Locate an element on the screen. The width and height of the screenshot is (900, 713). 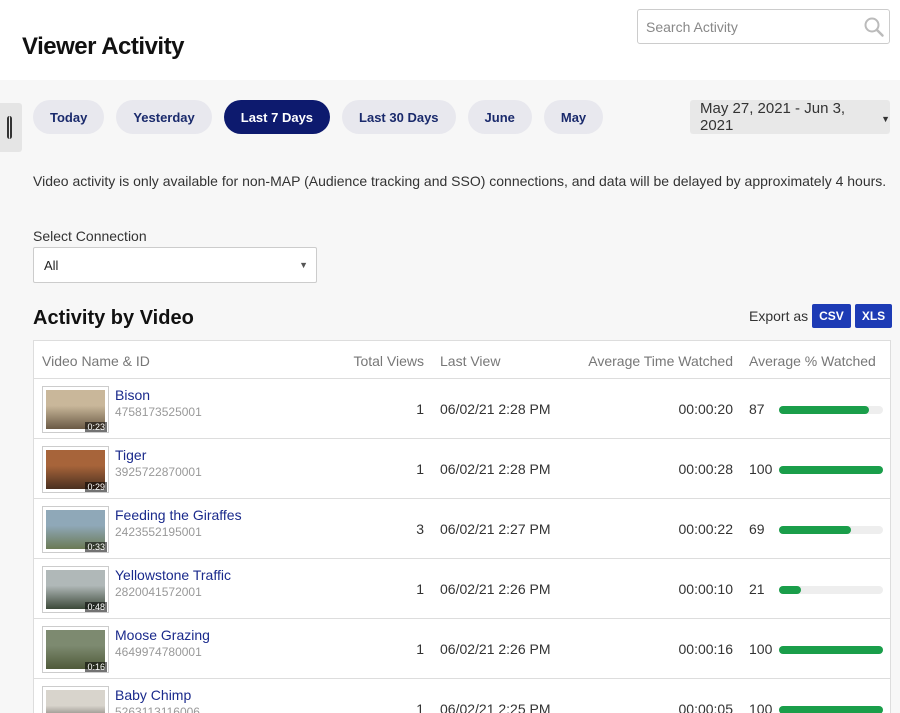
video-id: 2423552195001 is located at coordinates (158, 532).